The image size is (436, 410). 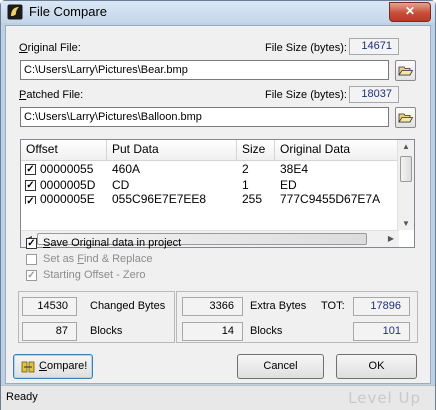 What do you see at coordinates (406, 169) in the screenshot?
I see `vertical-scroll-thumb` at bounding box center [406, 169].